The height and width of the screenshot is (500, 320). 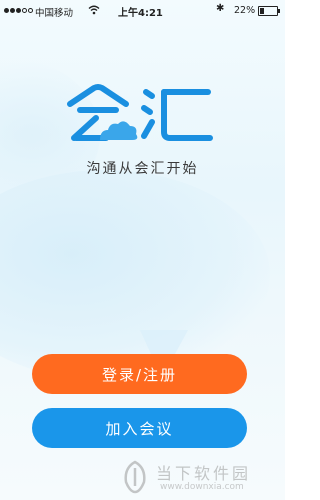 I want to click on bluetooth-icon: ✱, so click(x=220, y=8).